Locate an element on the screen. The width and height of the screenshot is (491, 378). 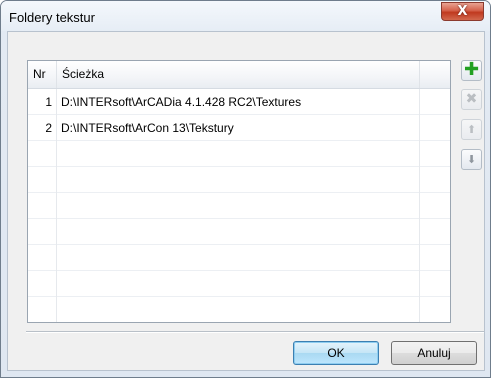
title-bar: Foldery tekstur X is located at coordinates (245, 16).